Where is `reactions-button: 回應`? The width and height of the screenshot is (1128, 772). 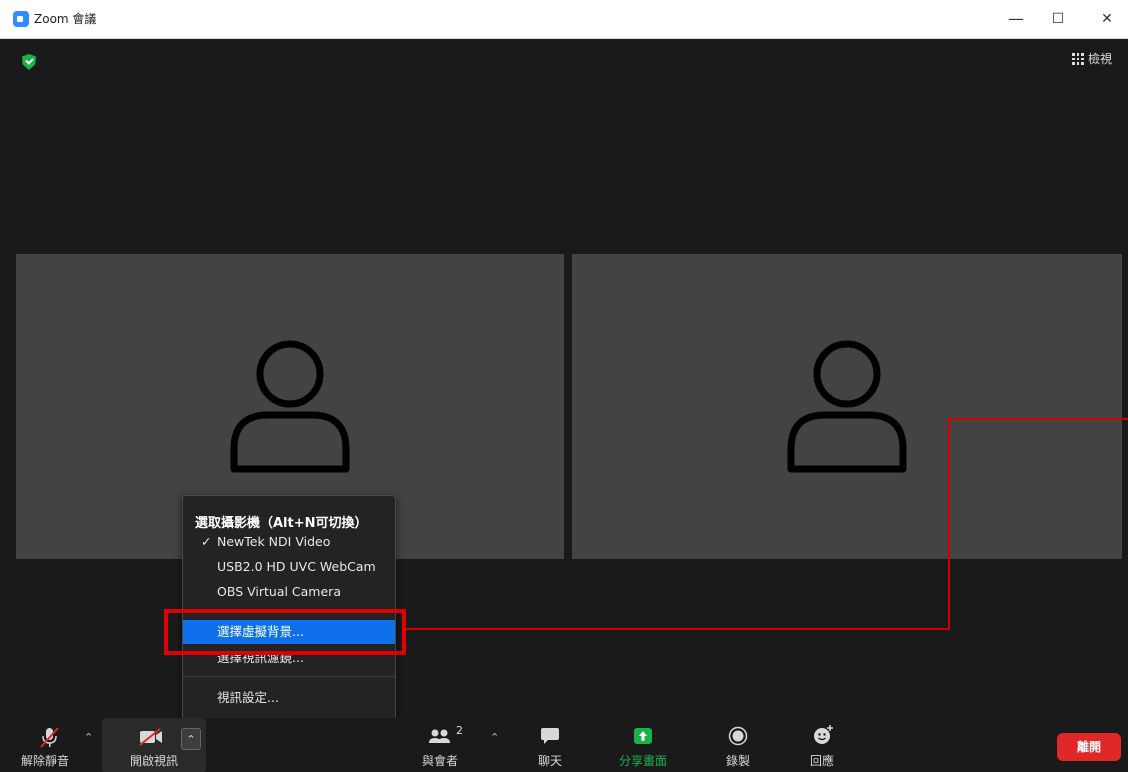
reactions-button: 回應 is located at coordinates (822, 745).